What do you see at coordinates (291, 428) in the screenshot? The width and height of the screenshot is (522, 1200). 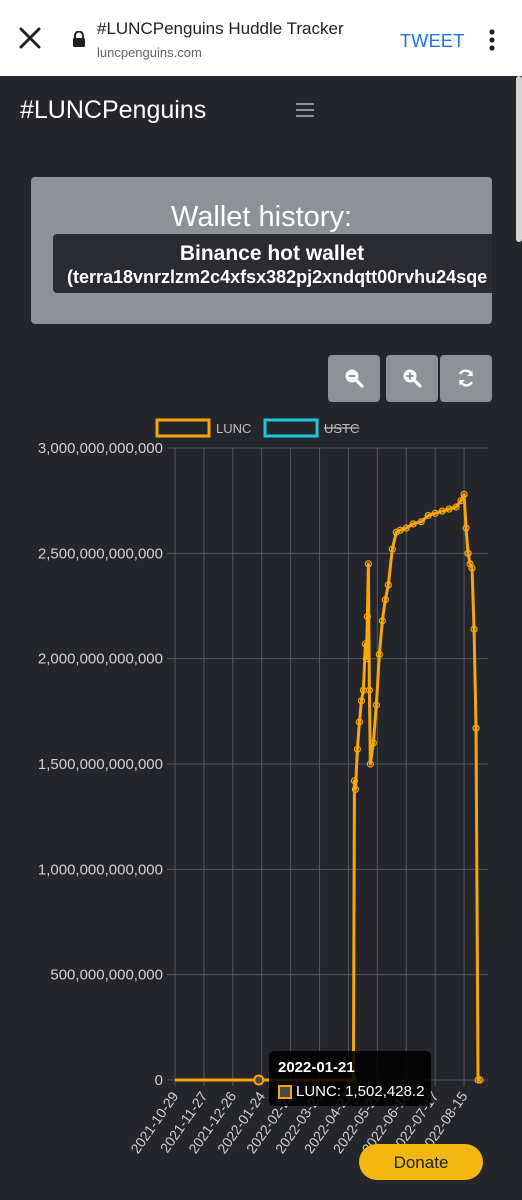 I see `legend-swatch-ustc` at bounding box center [291, 428].